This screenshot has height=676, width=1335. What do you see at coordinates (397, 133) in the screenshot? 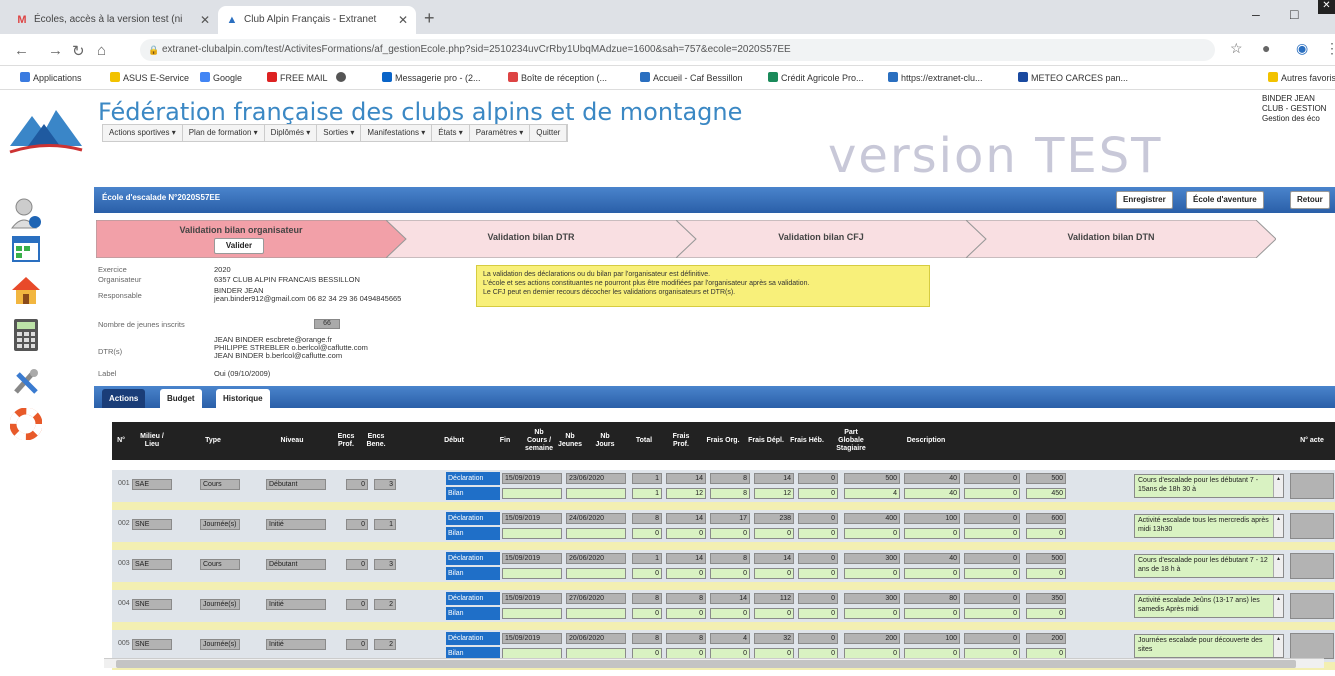
I see `menu-manifestations: Manifestations ▾` at bounding box center [397, 133].